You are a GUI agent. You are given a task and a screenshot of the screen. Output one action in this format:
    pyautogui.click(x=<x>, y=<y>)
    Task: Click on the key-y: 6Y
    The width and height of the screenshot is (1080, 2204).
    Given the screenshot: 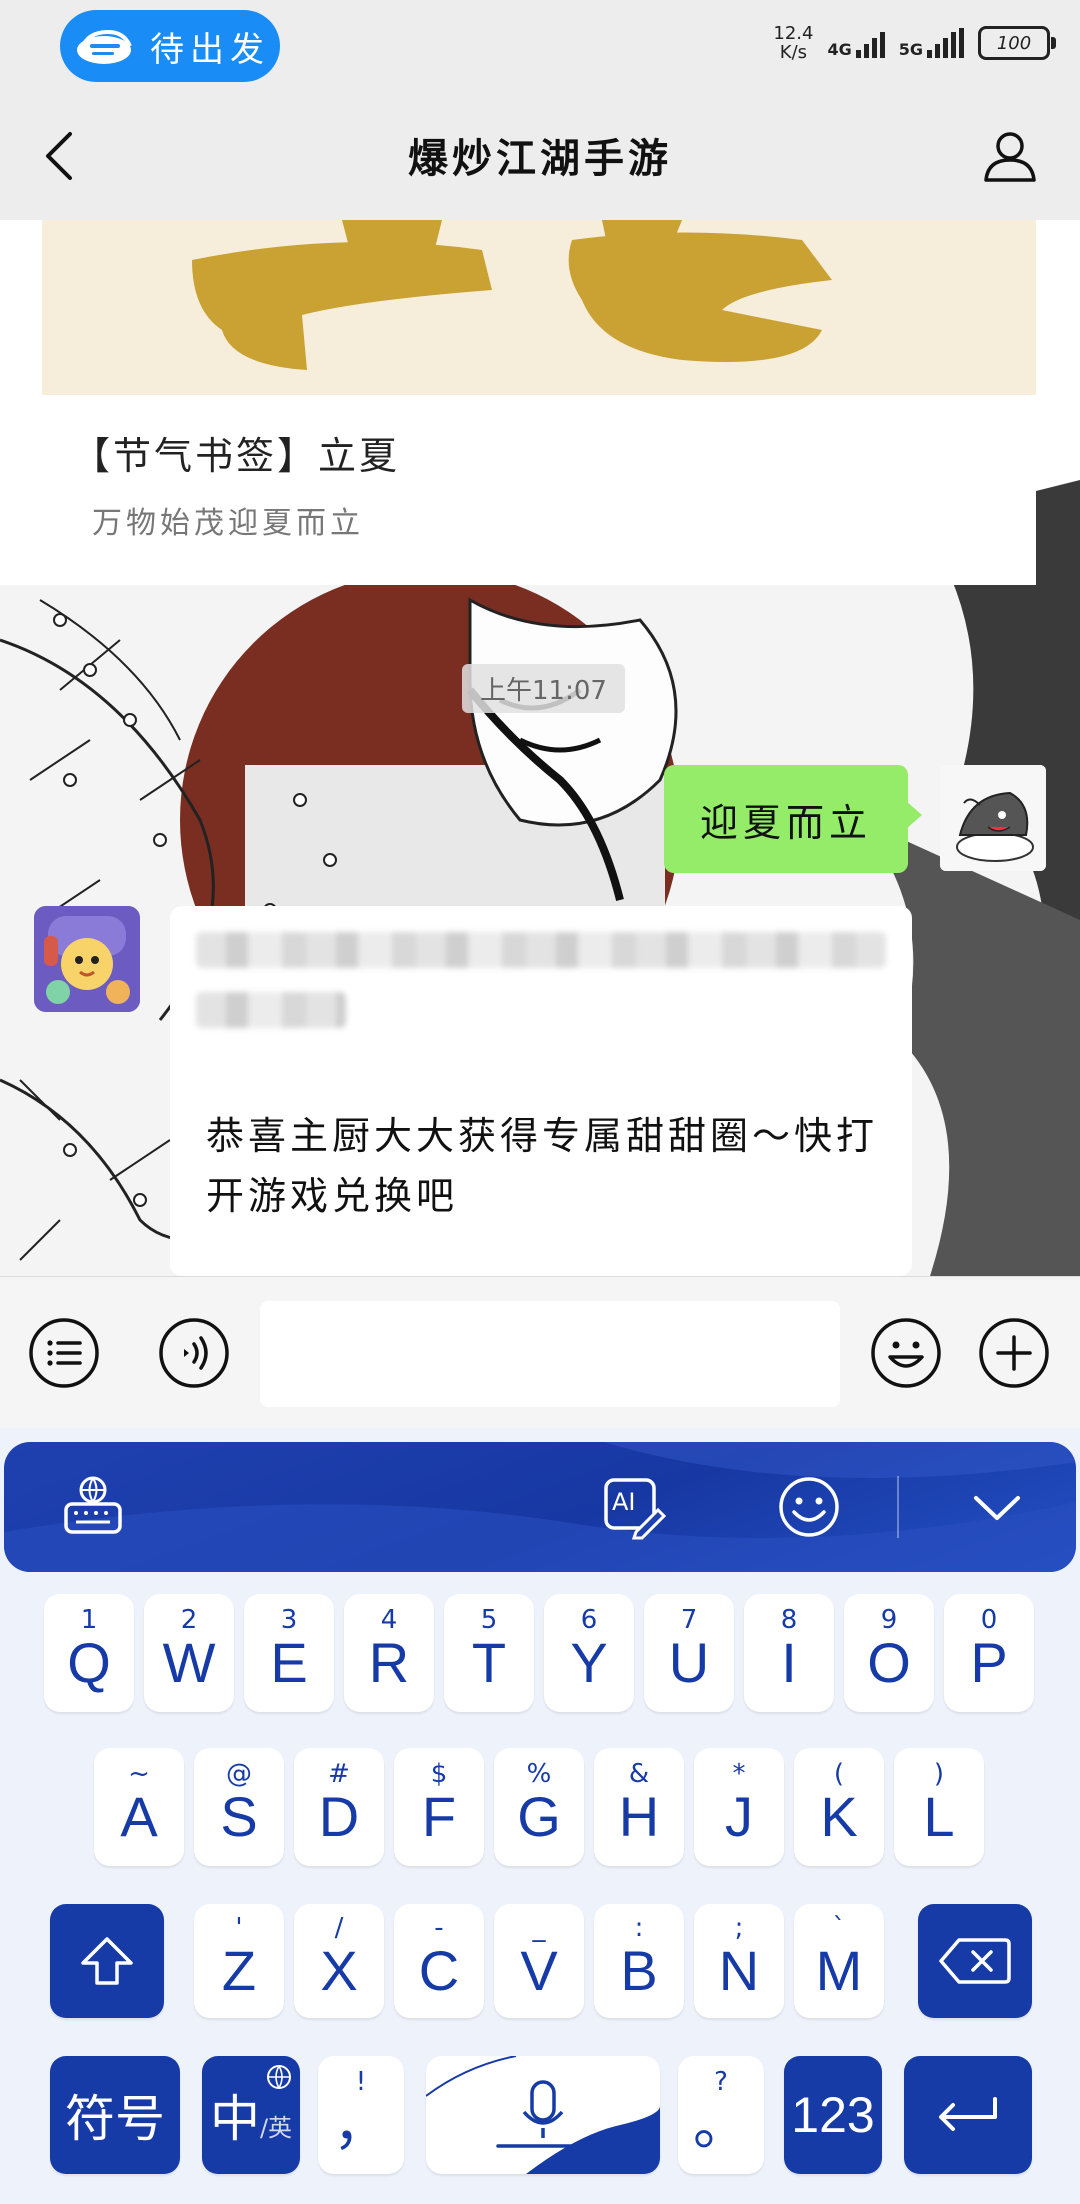 What is the action you would take?
    pyautogui.click(x=589, y=1653)
    